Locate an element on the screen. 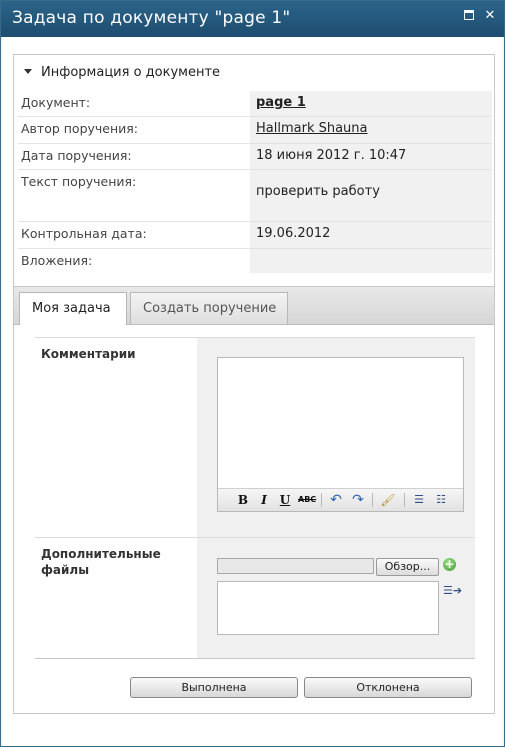  comments-editor: B I U ABC ↶ ↷ 🖌 ☰ ☷ is located at coordinates (340, 434).